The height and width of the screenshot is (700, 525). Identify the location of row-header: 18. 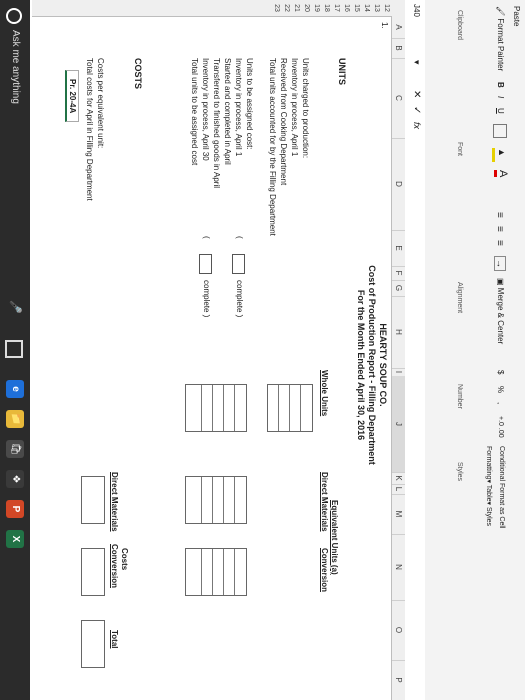
(326, 8).